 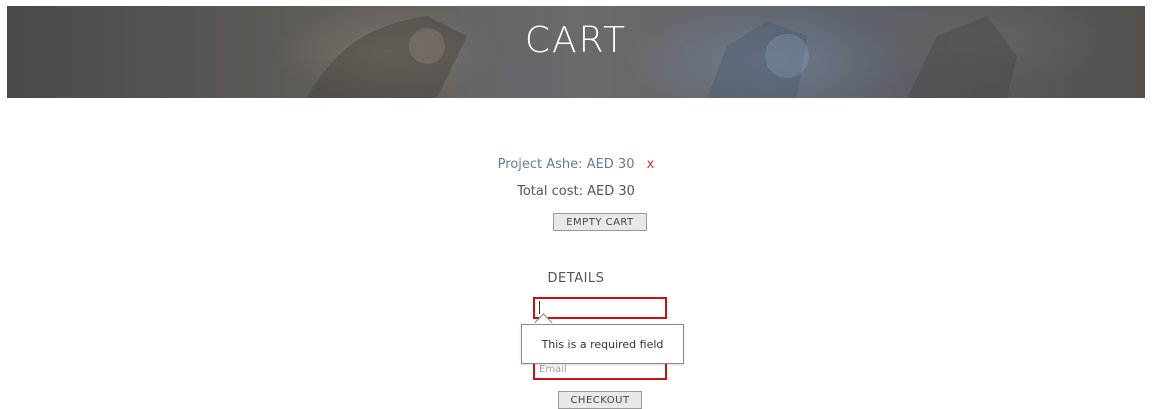 What do you see at coordinates (651, 164) in the screenshot?
I see `remove-item-button: x` at bounding box center [651, 164].